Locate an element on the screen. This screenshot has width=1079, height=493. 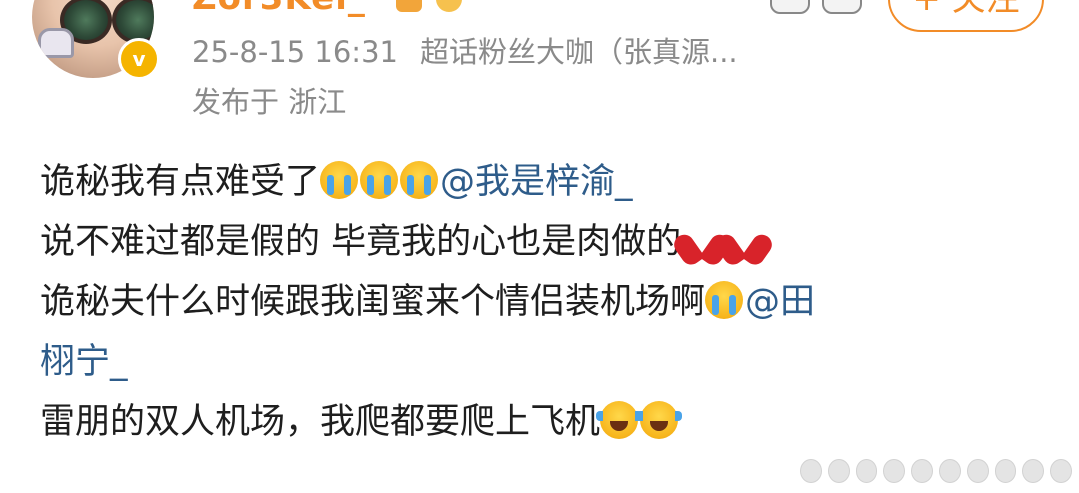
post-line: 诡秘夫什么时候跟我闺蜜来个情侣装机场啊 @田 is located at coordinates (545, 302).